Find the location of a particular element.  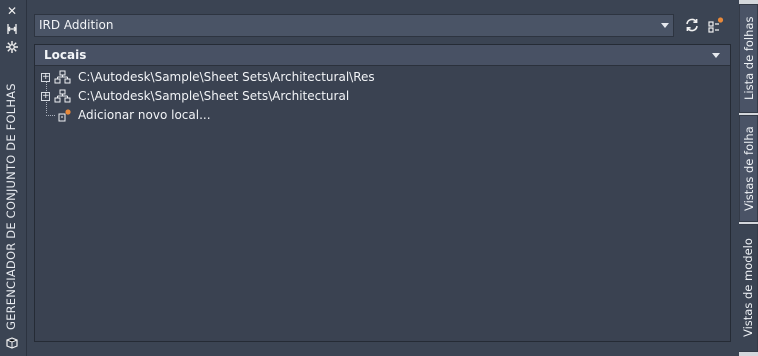

tab-sheet-list: Lista de folhas is located at coordinates (748, 58).